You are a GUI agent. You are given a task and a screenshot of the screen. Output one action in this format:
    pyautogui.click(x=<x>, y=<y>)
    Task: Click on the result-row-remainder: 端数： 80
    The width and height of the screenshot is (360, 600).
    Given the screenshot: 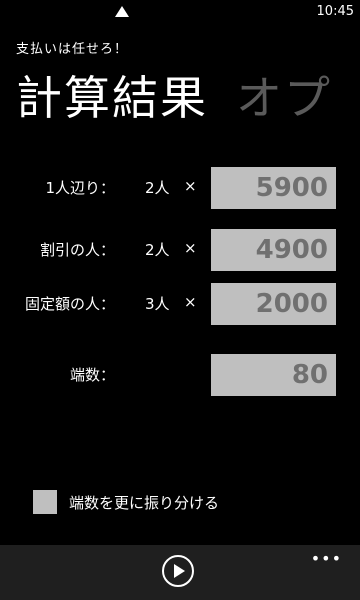 What is the action you would take?
    pyautogui.click(x=180, y=375)
    